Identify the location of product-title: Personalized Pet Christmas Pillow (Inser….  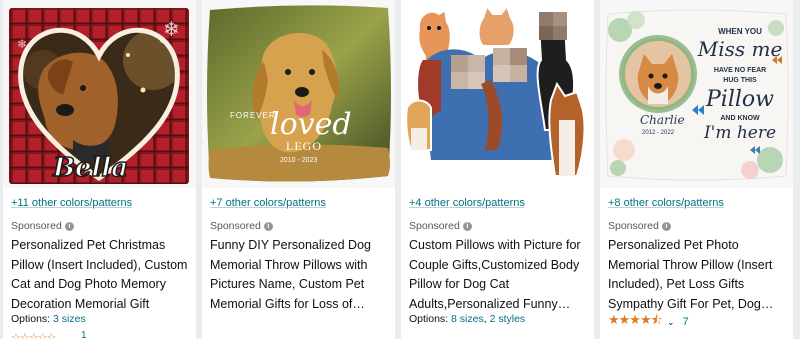
(102, 275).